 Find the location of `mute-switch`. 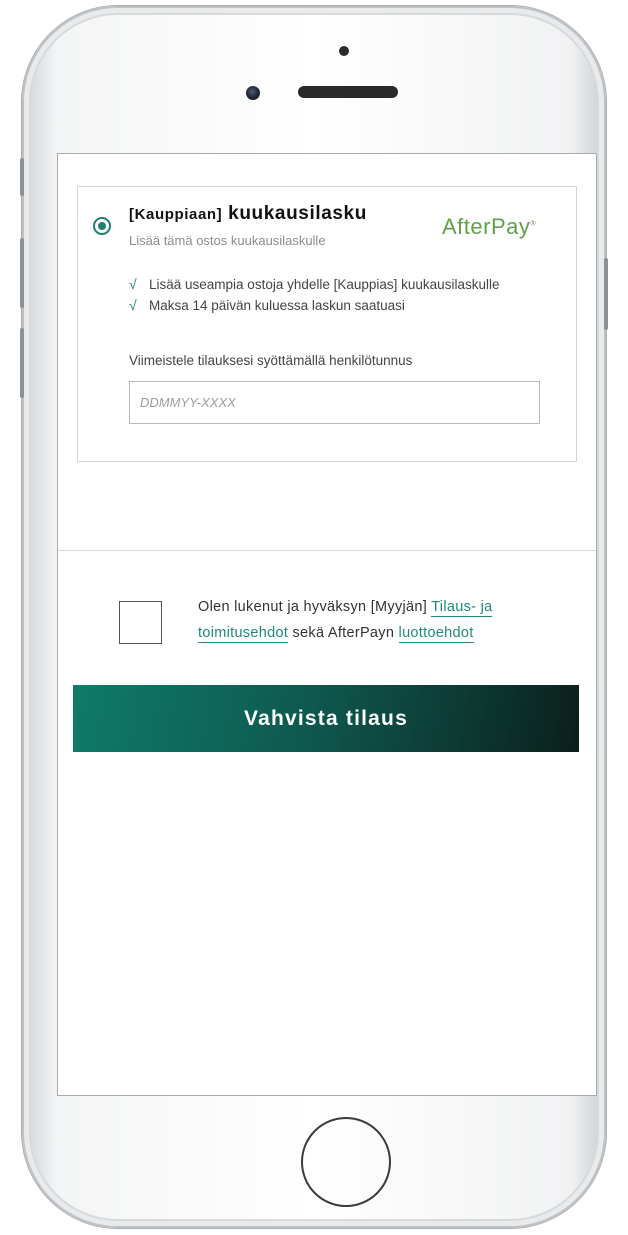

mute-switch is located at coordinates (22, 177).